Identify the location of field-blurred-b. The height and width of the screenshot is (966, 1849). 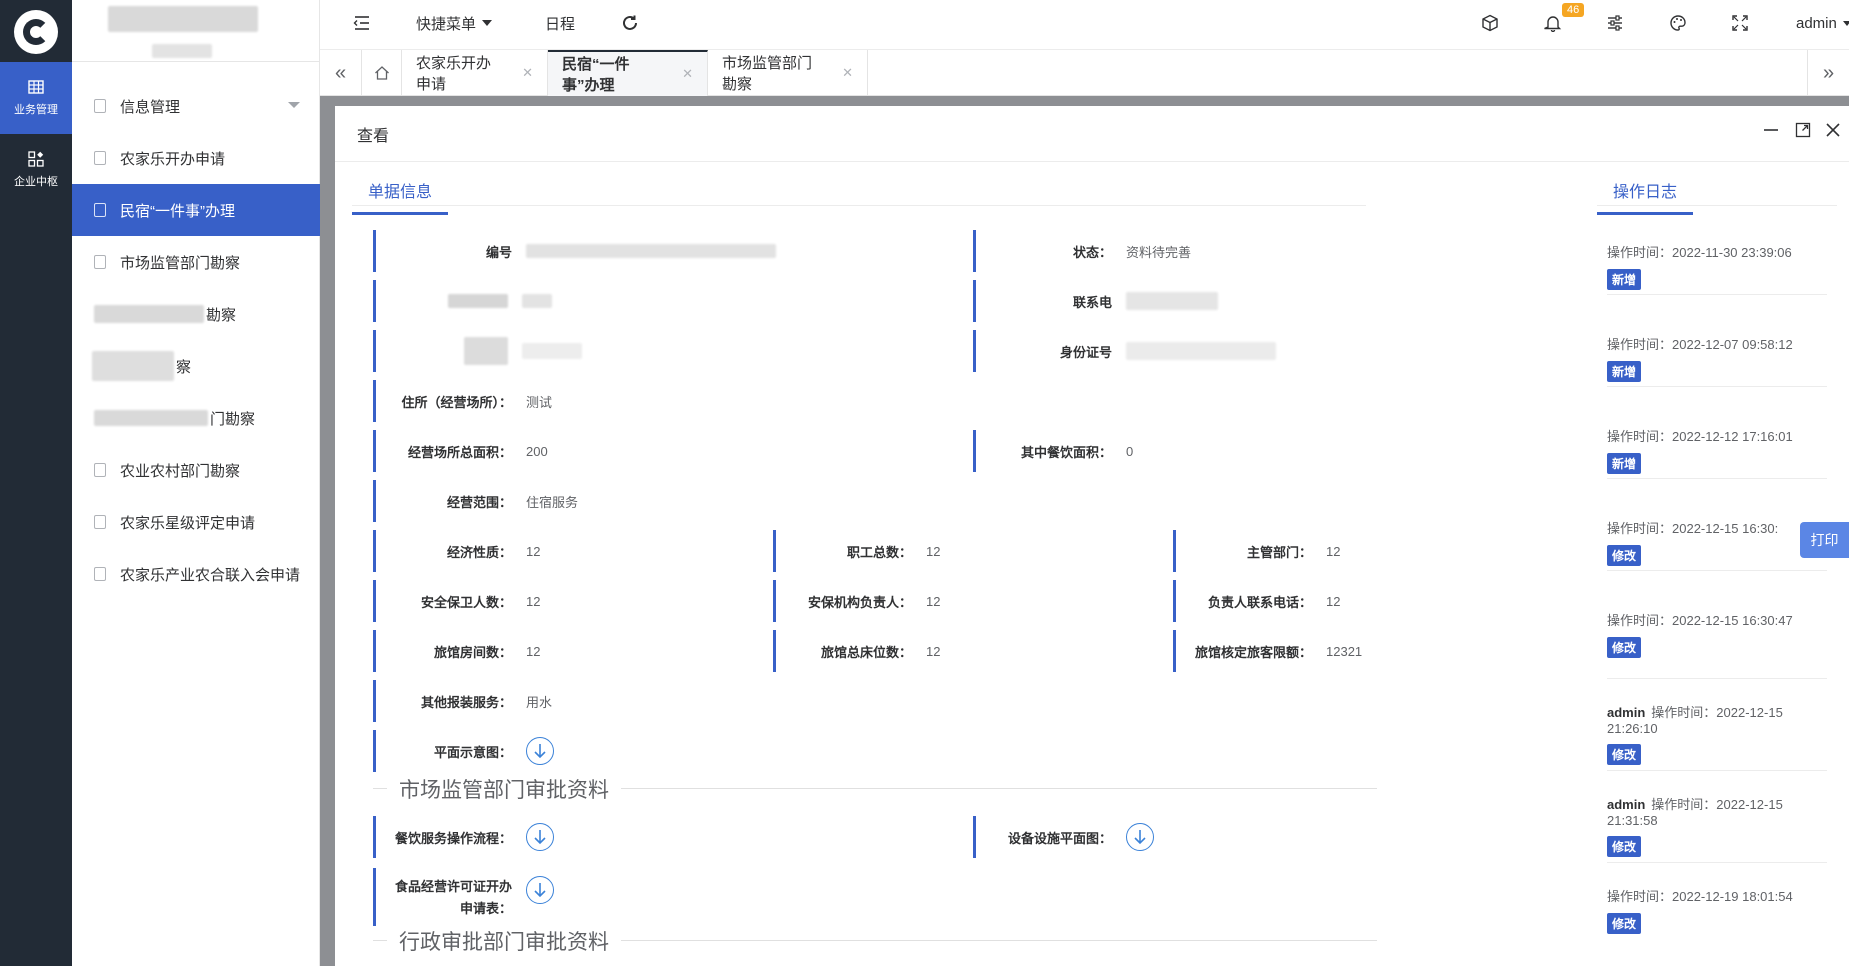
(653, 351).